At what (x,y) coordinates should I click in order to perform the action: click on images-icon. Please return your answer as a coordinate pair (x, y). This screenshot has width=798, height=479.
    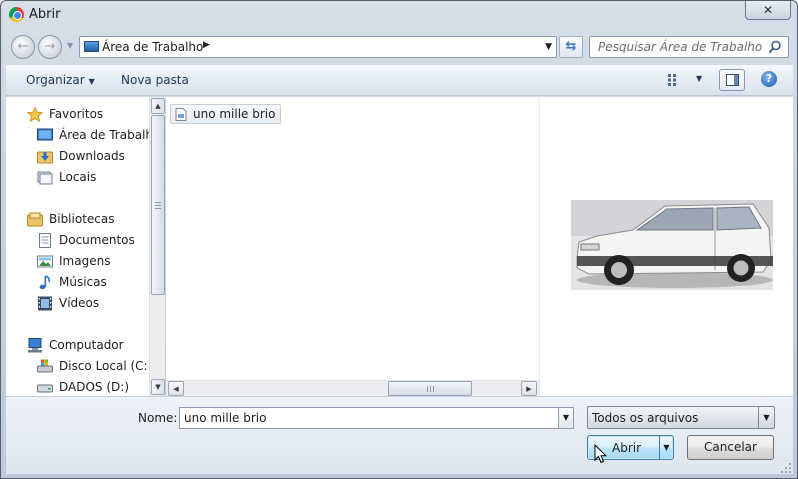
    Looking at the image, I should click on (45, 261).